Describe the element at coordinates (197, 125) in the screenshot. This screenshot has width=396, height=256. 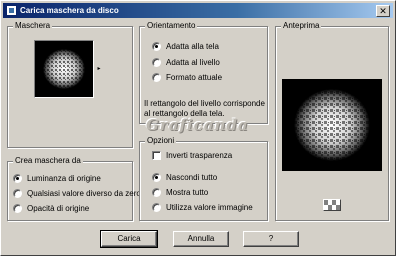
I see `watermark-logo: Graficanda` at that location.